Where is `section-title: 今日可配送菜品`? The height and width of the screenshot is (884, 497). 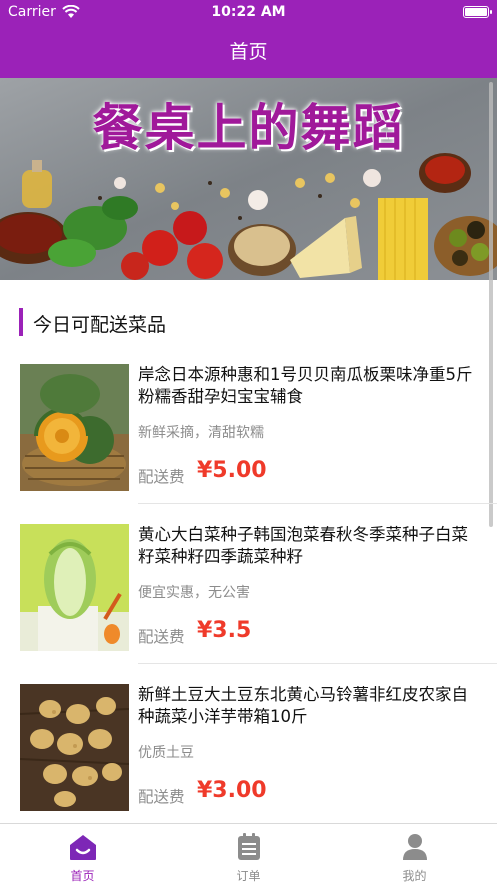 section-title: 今日可配送菜品 is located at coordinates (100, 325).